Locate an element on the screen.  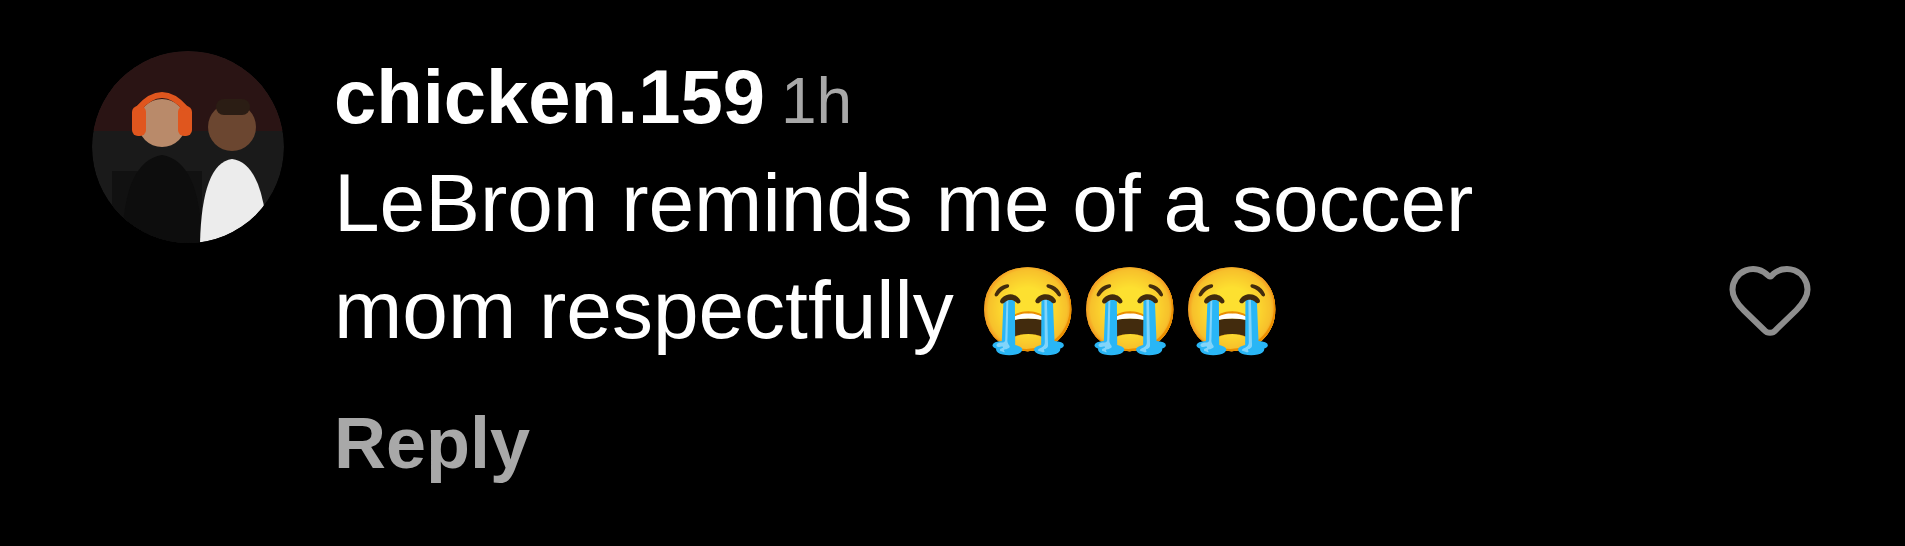
username: chicken.159 is located at coordinates (549, 97).